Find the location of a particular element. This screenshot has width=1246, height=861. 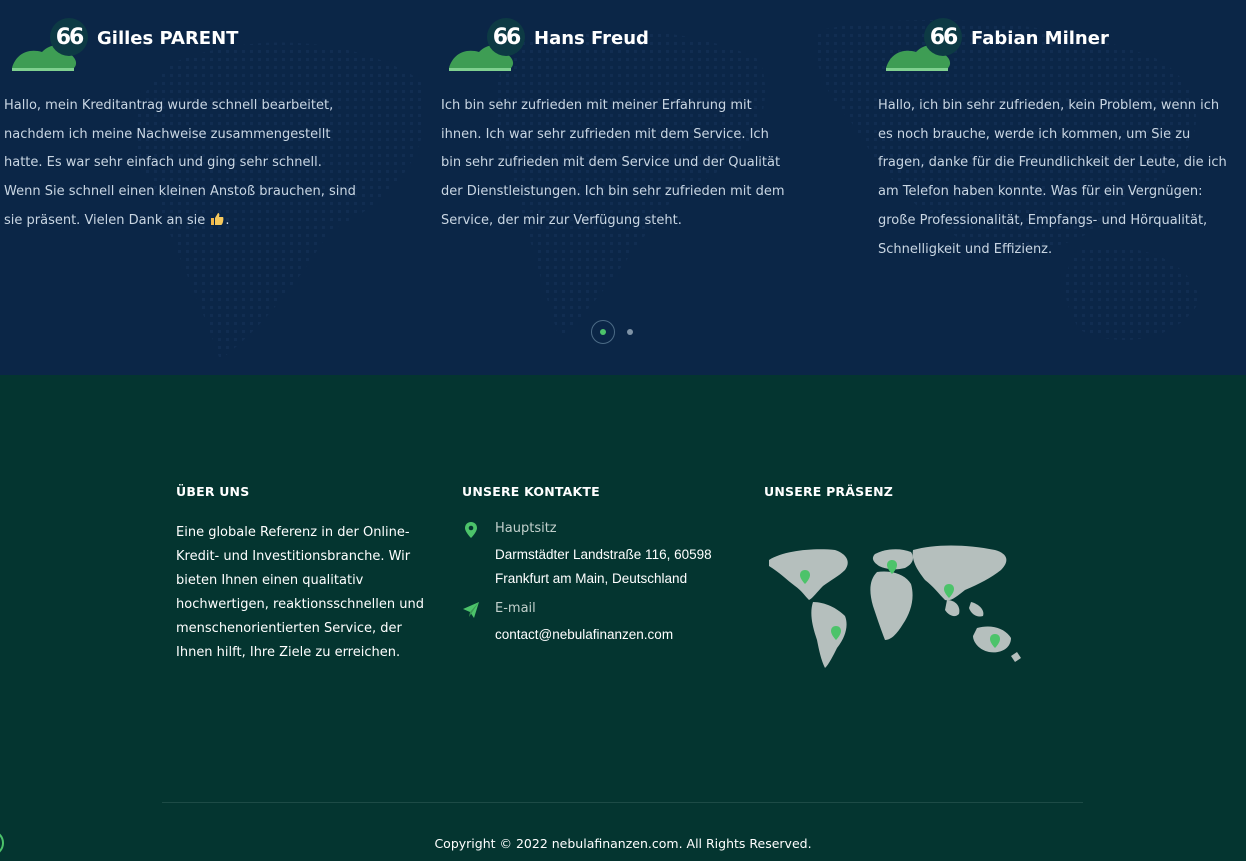

testimonial-author: Fabian Milner is located at coordinates (1040, 38).